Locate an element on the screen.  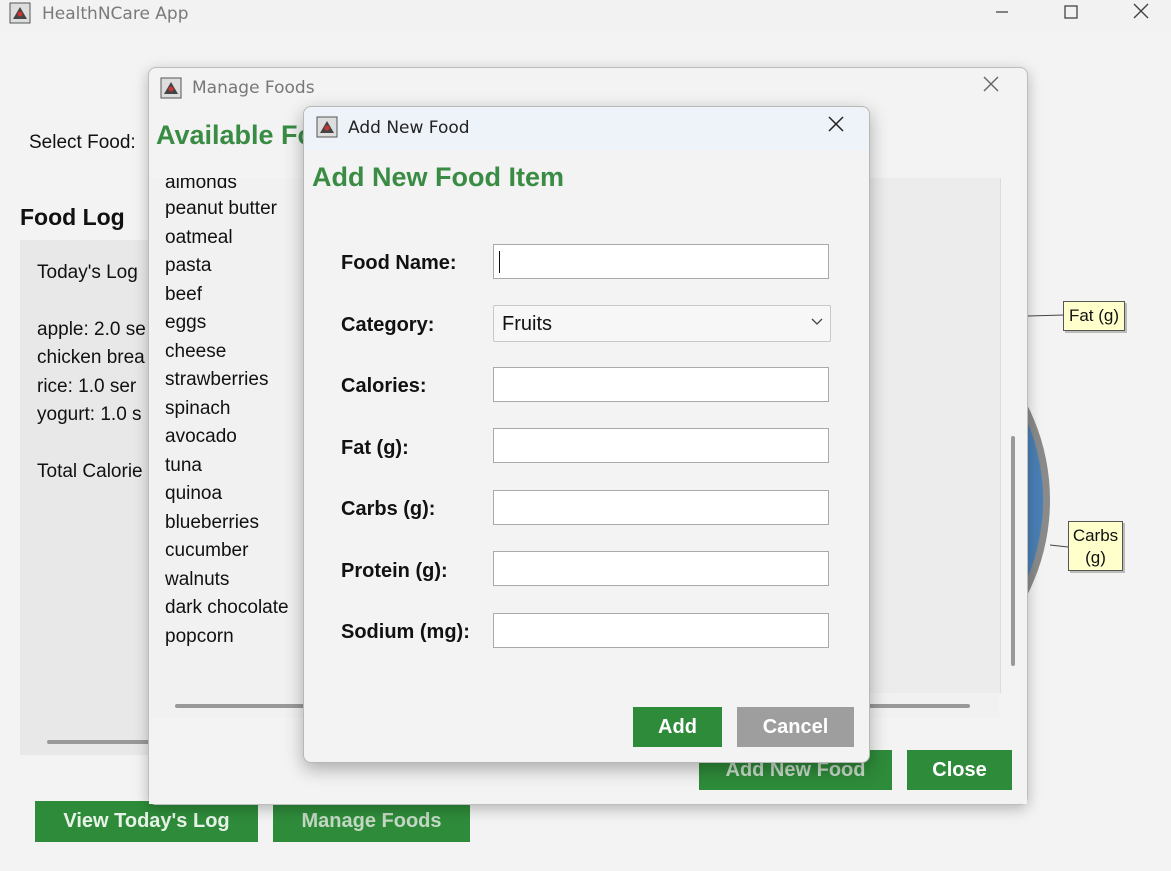
main-window-title: HealthNCare App is located at coordinates (115, 14).